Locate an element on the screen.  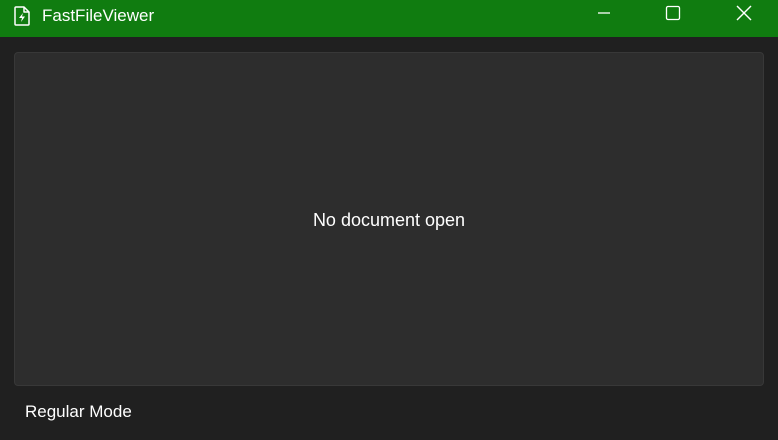
maximize-icon is located at coordinates (673, 15).